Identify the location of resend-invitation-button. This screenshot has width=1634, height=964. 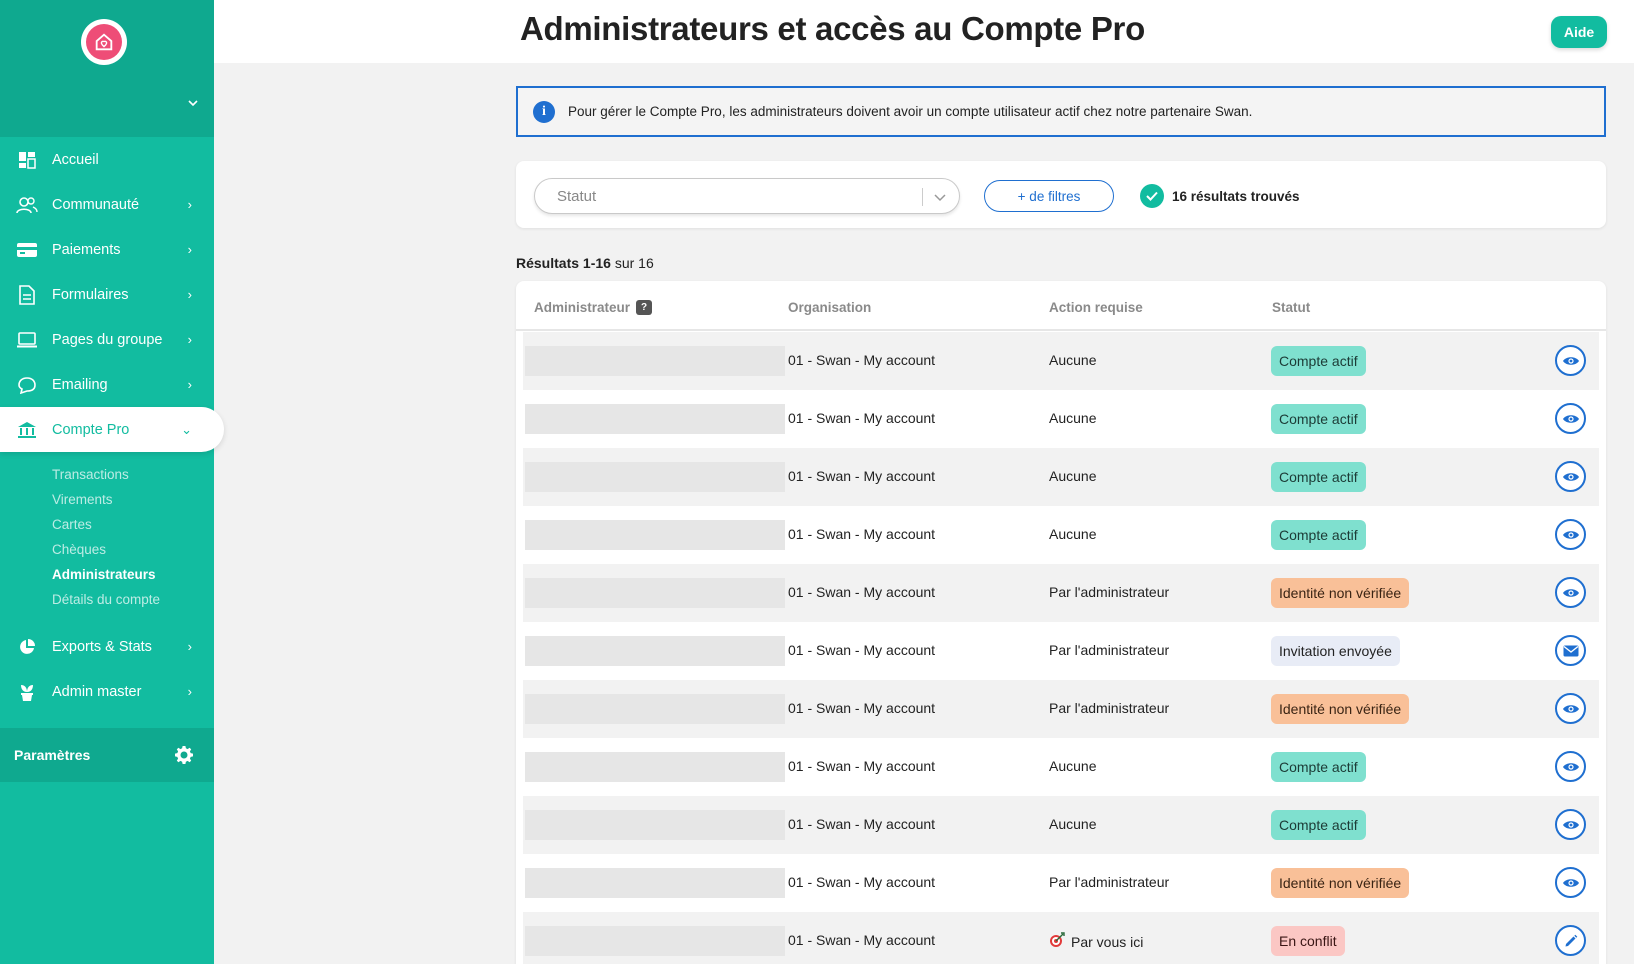
(1570, 650).